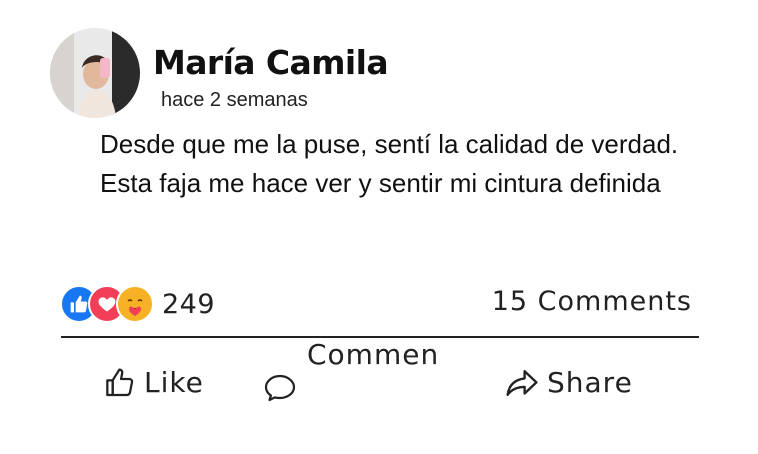  What do you see at coordinates (174, 382) in the screenshot?
I see `like-label: Like` at bounding box center [174, 382].